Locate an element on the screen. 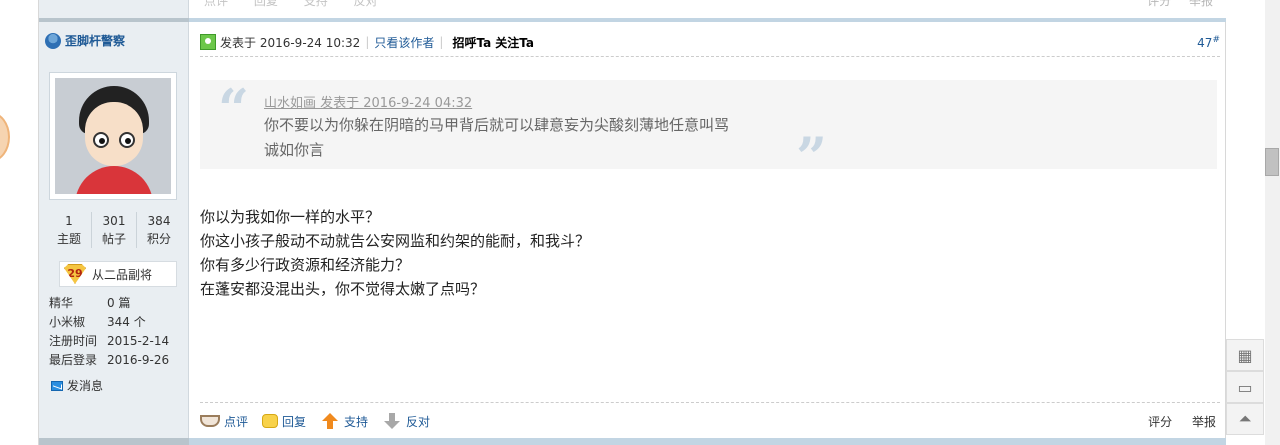 This screenshot has width=1280, height=445. back-to-top-icon: ⏶ is located at coordinates (1245, 418).